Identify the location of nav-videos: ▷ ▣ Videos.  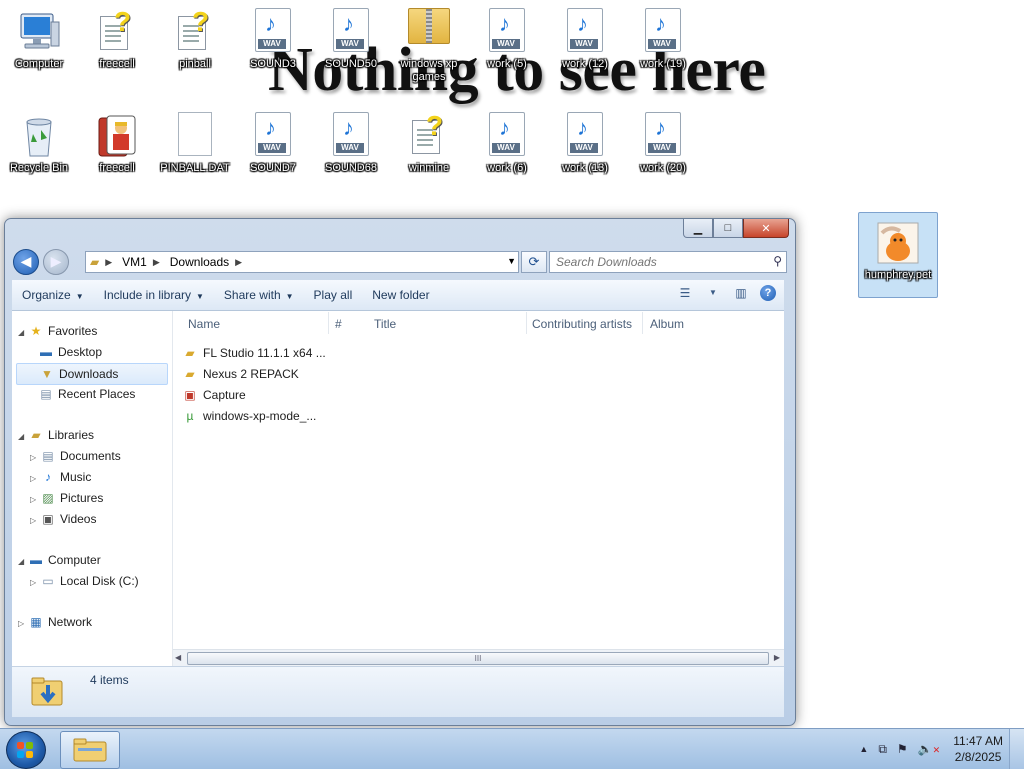
(63, 519).